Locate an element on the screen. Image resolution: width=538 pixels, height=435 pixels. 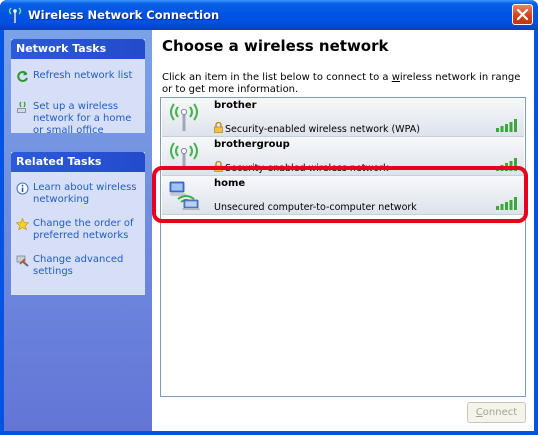
selection-highlight-annotation is located at coordinates (340, 194).